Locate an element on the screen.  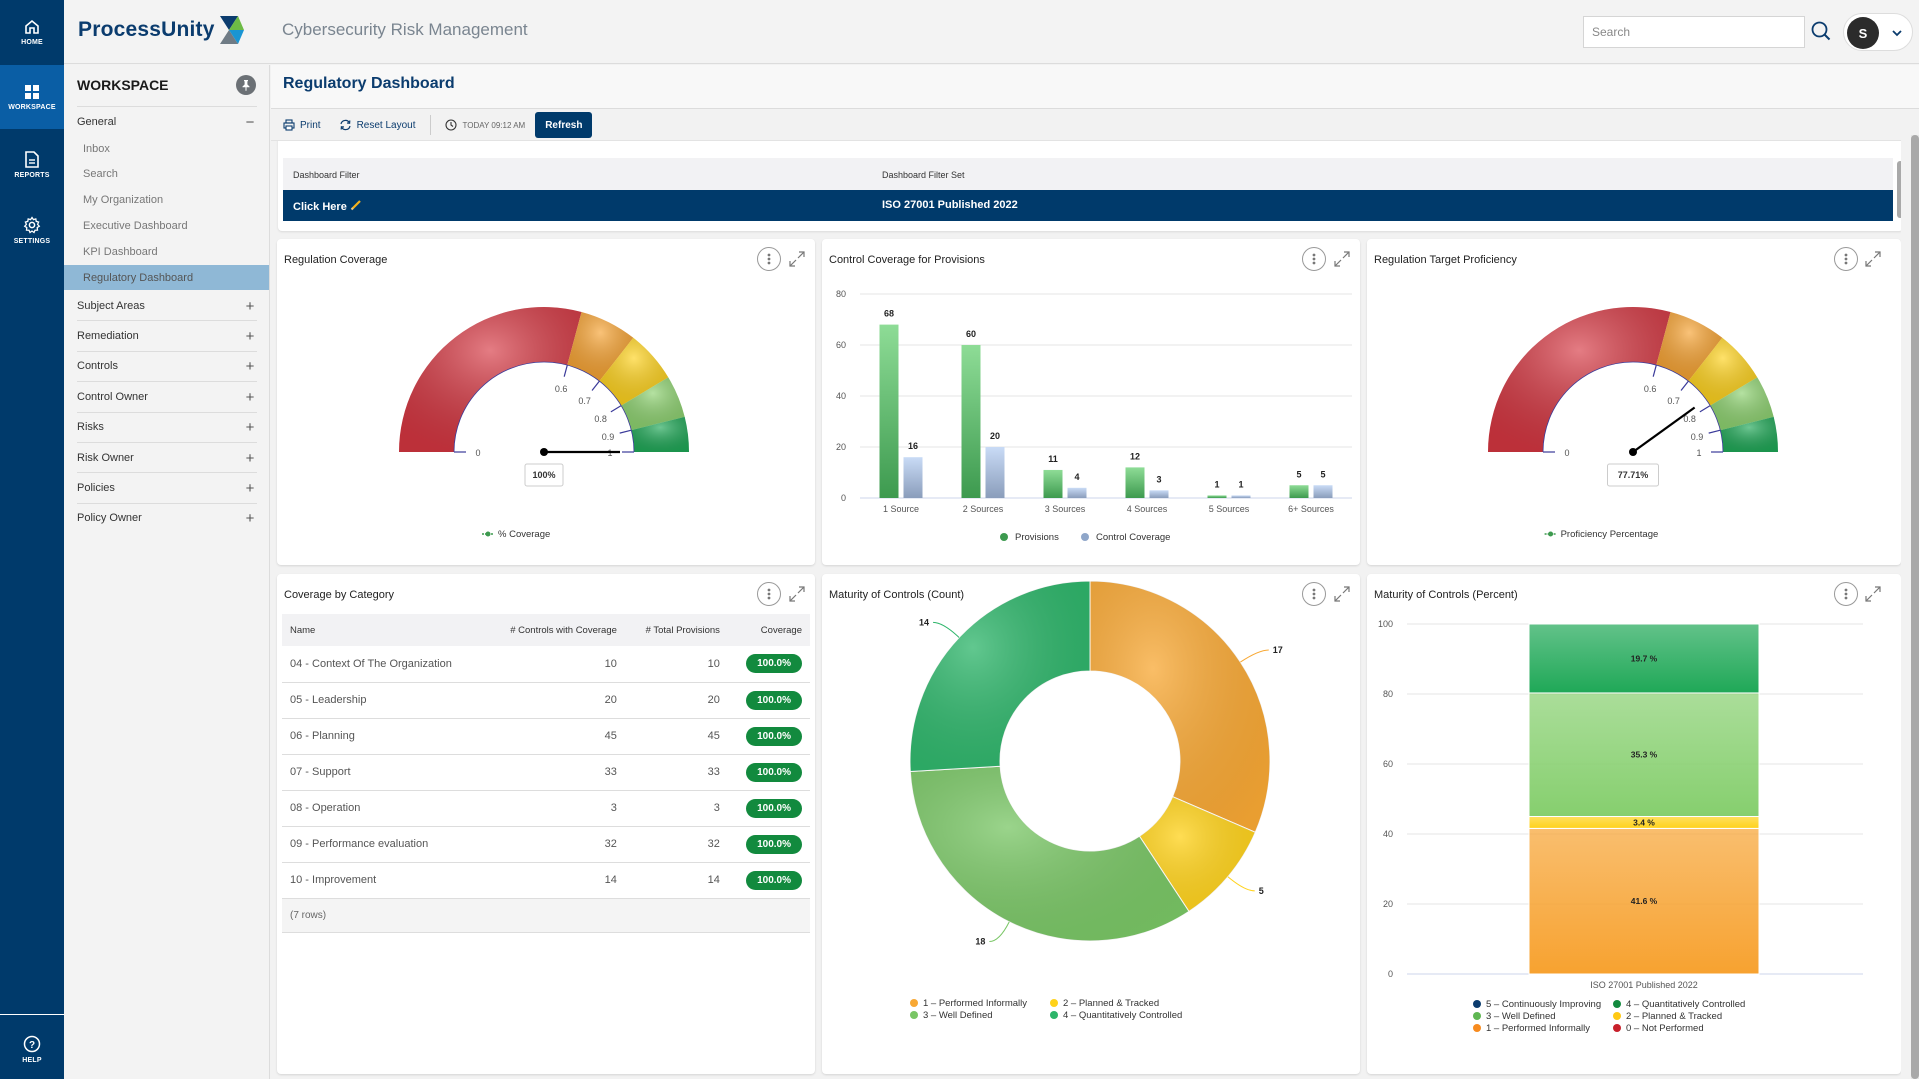
reset-layout-button: Reset Layout is located at coordinates (377, 125).